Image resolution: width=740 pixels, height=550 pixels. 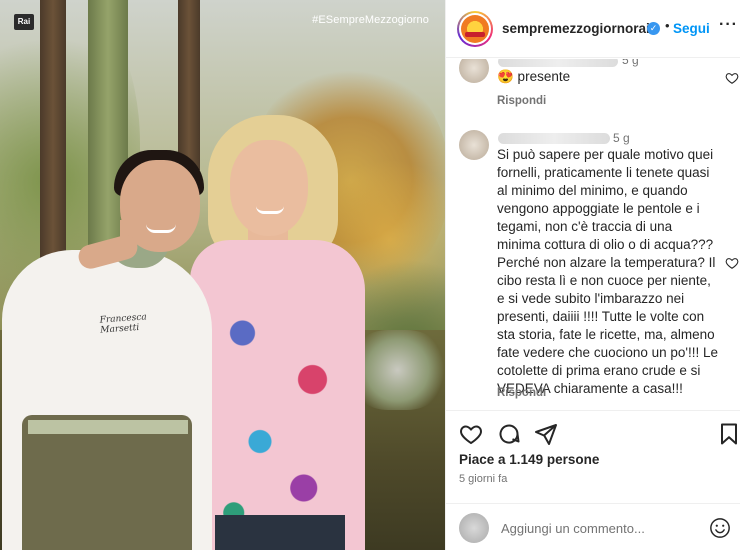 I want to click on comment-line: fate vedere che cuociono un po'!!! Le, so click(x=607, y=352).